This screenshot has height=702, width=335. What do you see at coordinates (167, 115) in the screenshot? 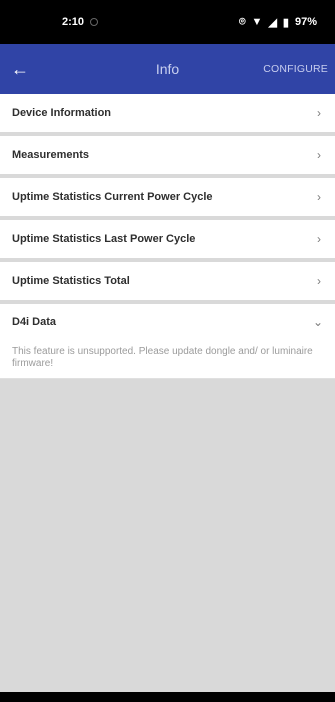
I see `section-device-information: Device Information ›` at bounding box center [167, 115].